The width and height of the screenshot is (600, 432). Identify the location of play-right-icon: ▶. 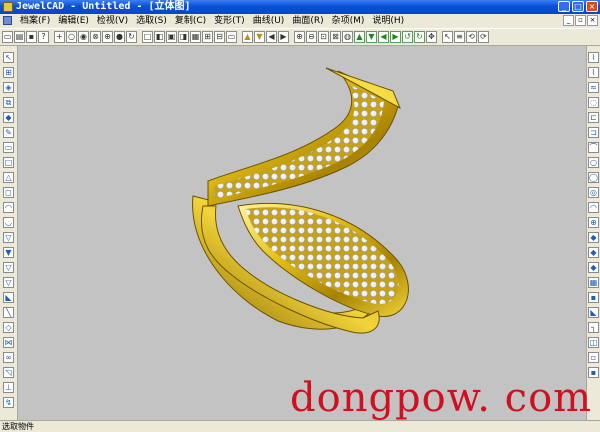
(283, 37).